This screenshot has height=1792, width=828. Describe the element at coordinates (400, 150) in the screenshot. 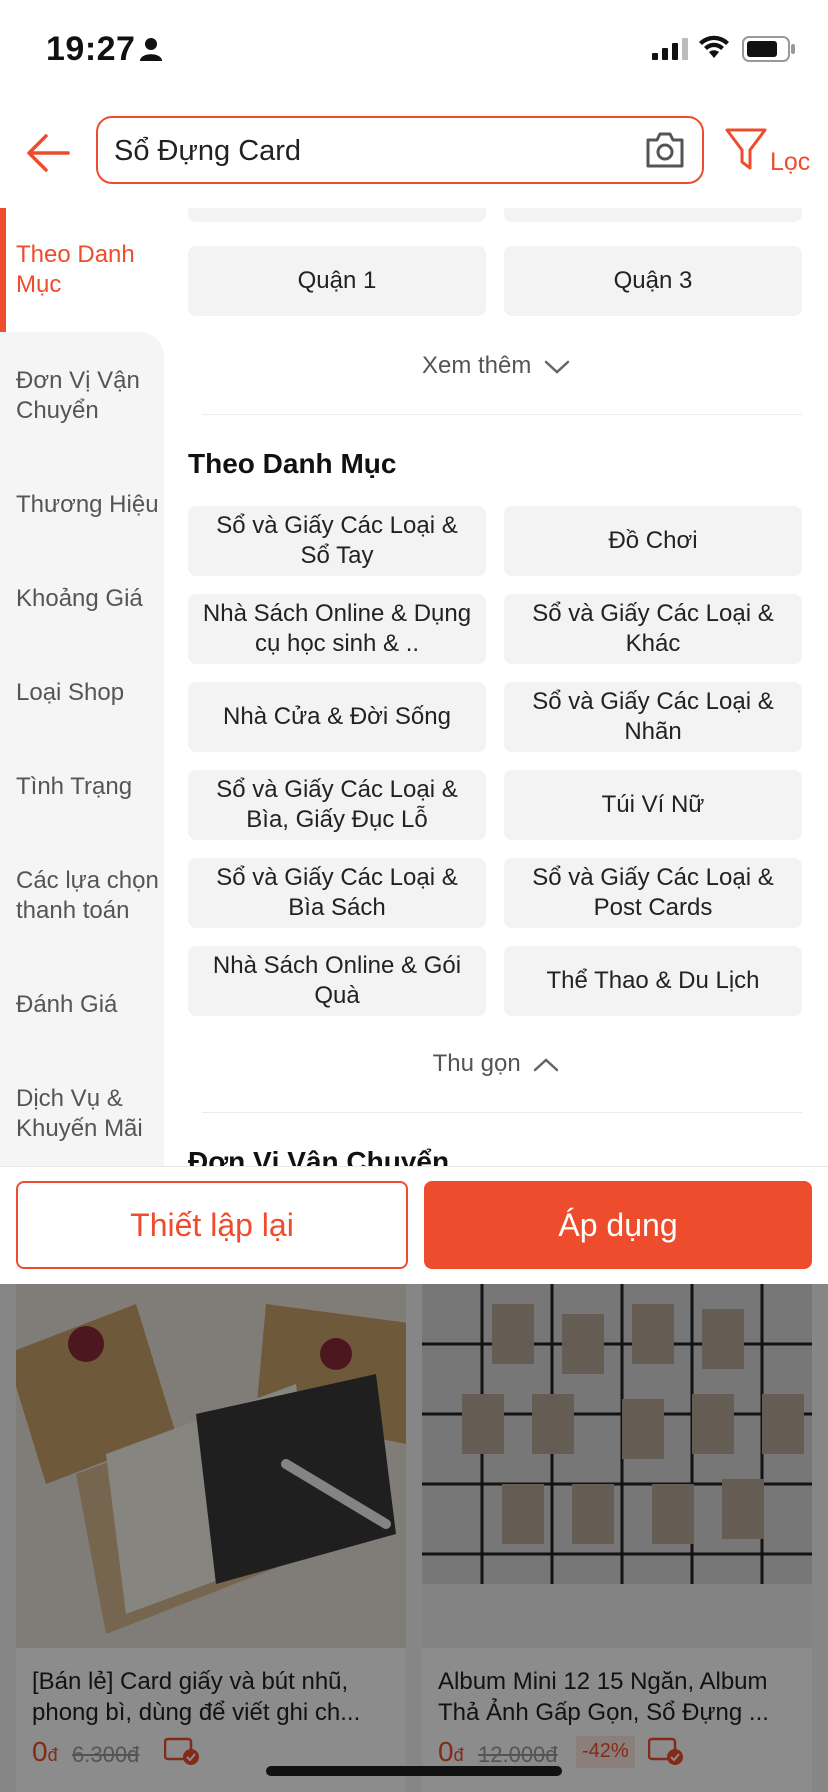

I see `search-input: Sổ Đựng Card` at that location.